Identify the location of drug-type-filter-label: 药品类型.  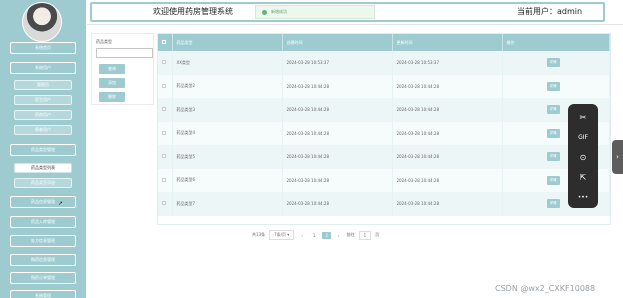
(104, 41).